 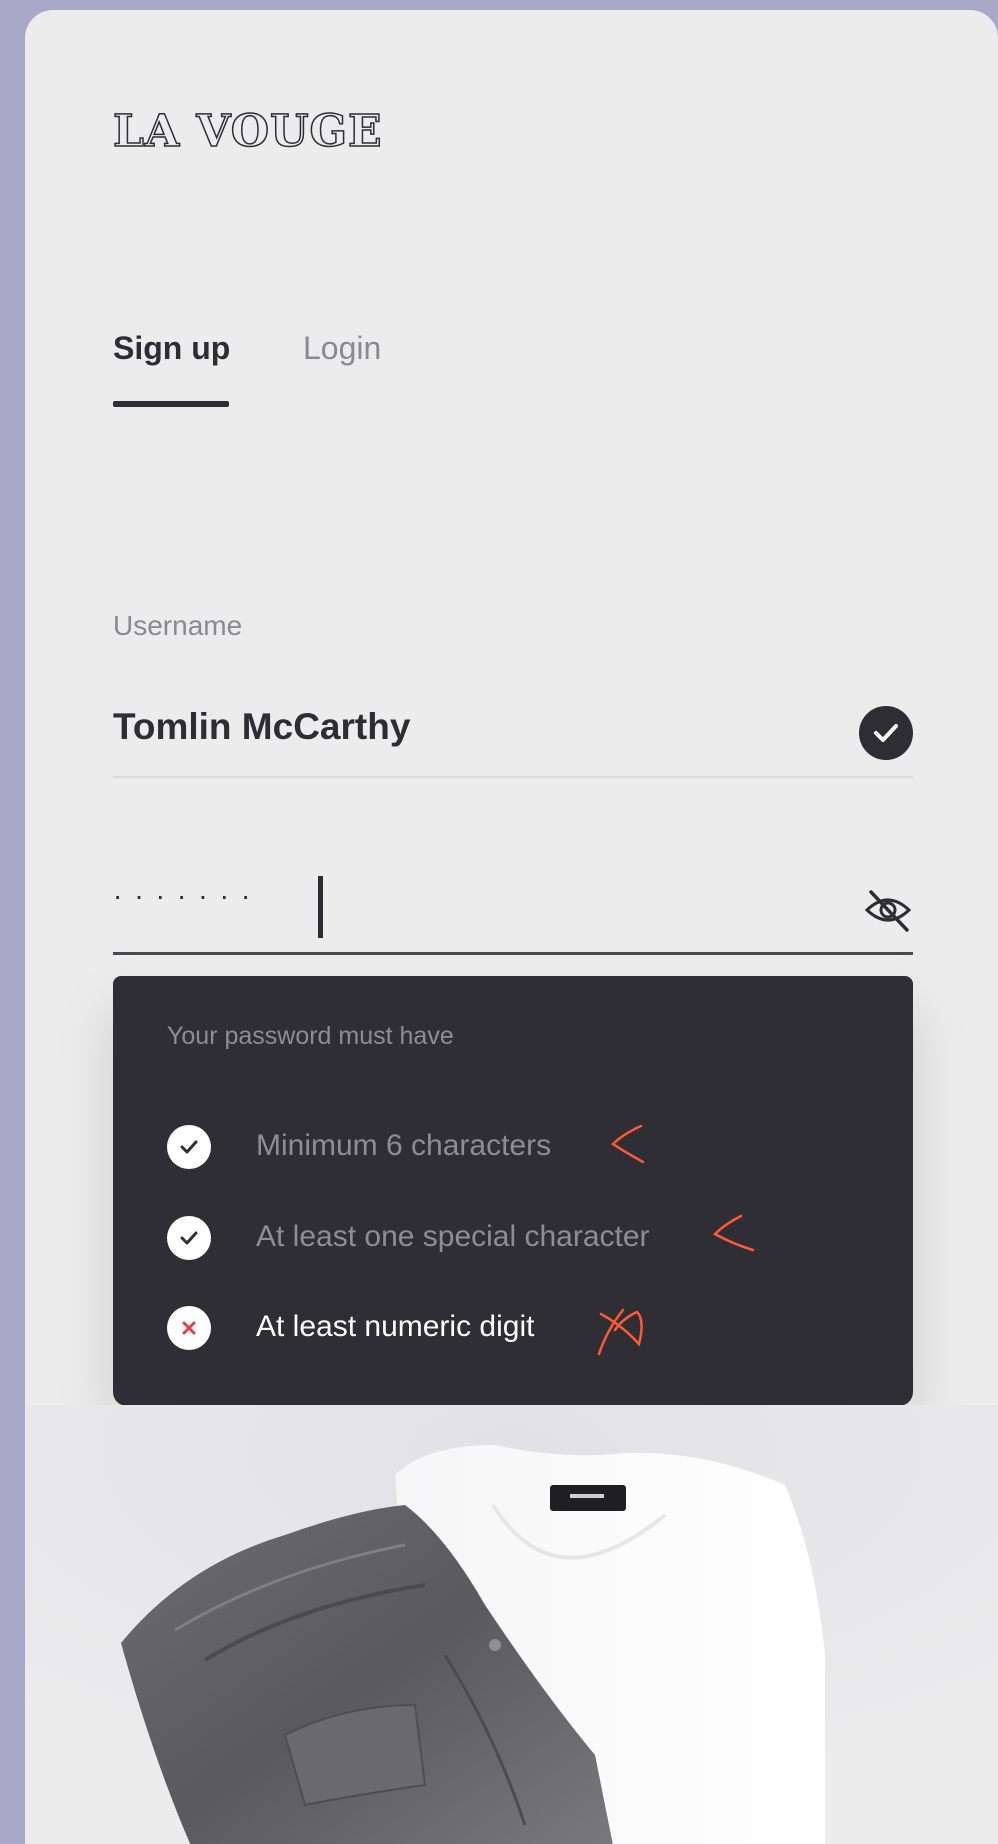 What do you see at coordinates (513, 913) in the screenshot?
I see `password-field: ·······` at bounding box center [513, 913].